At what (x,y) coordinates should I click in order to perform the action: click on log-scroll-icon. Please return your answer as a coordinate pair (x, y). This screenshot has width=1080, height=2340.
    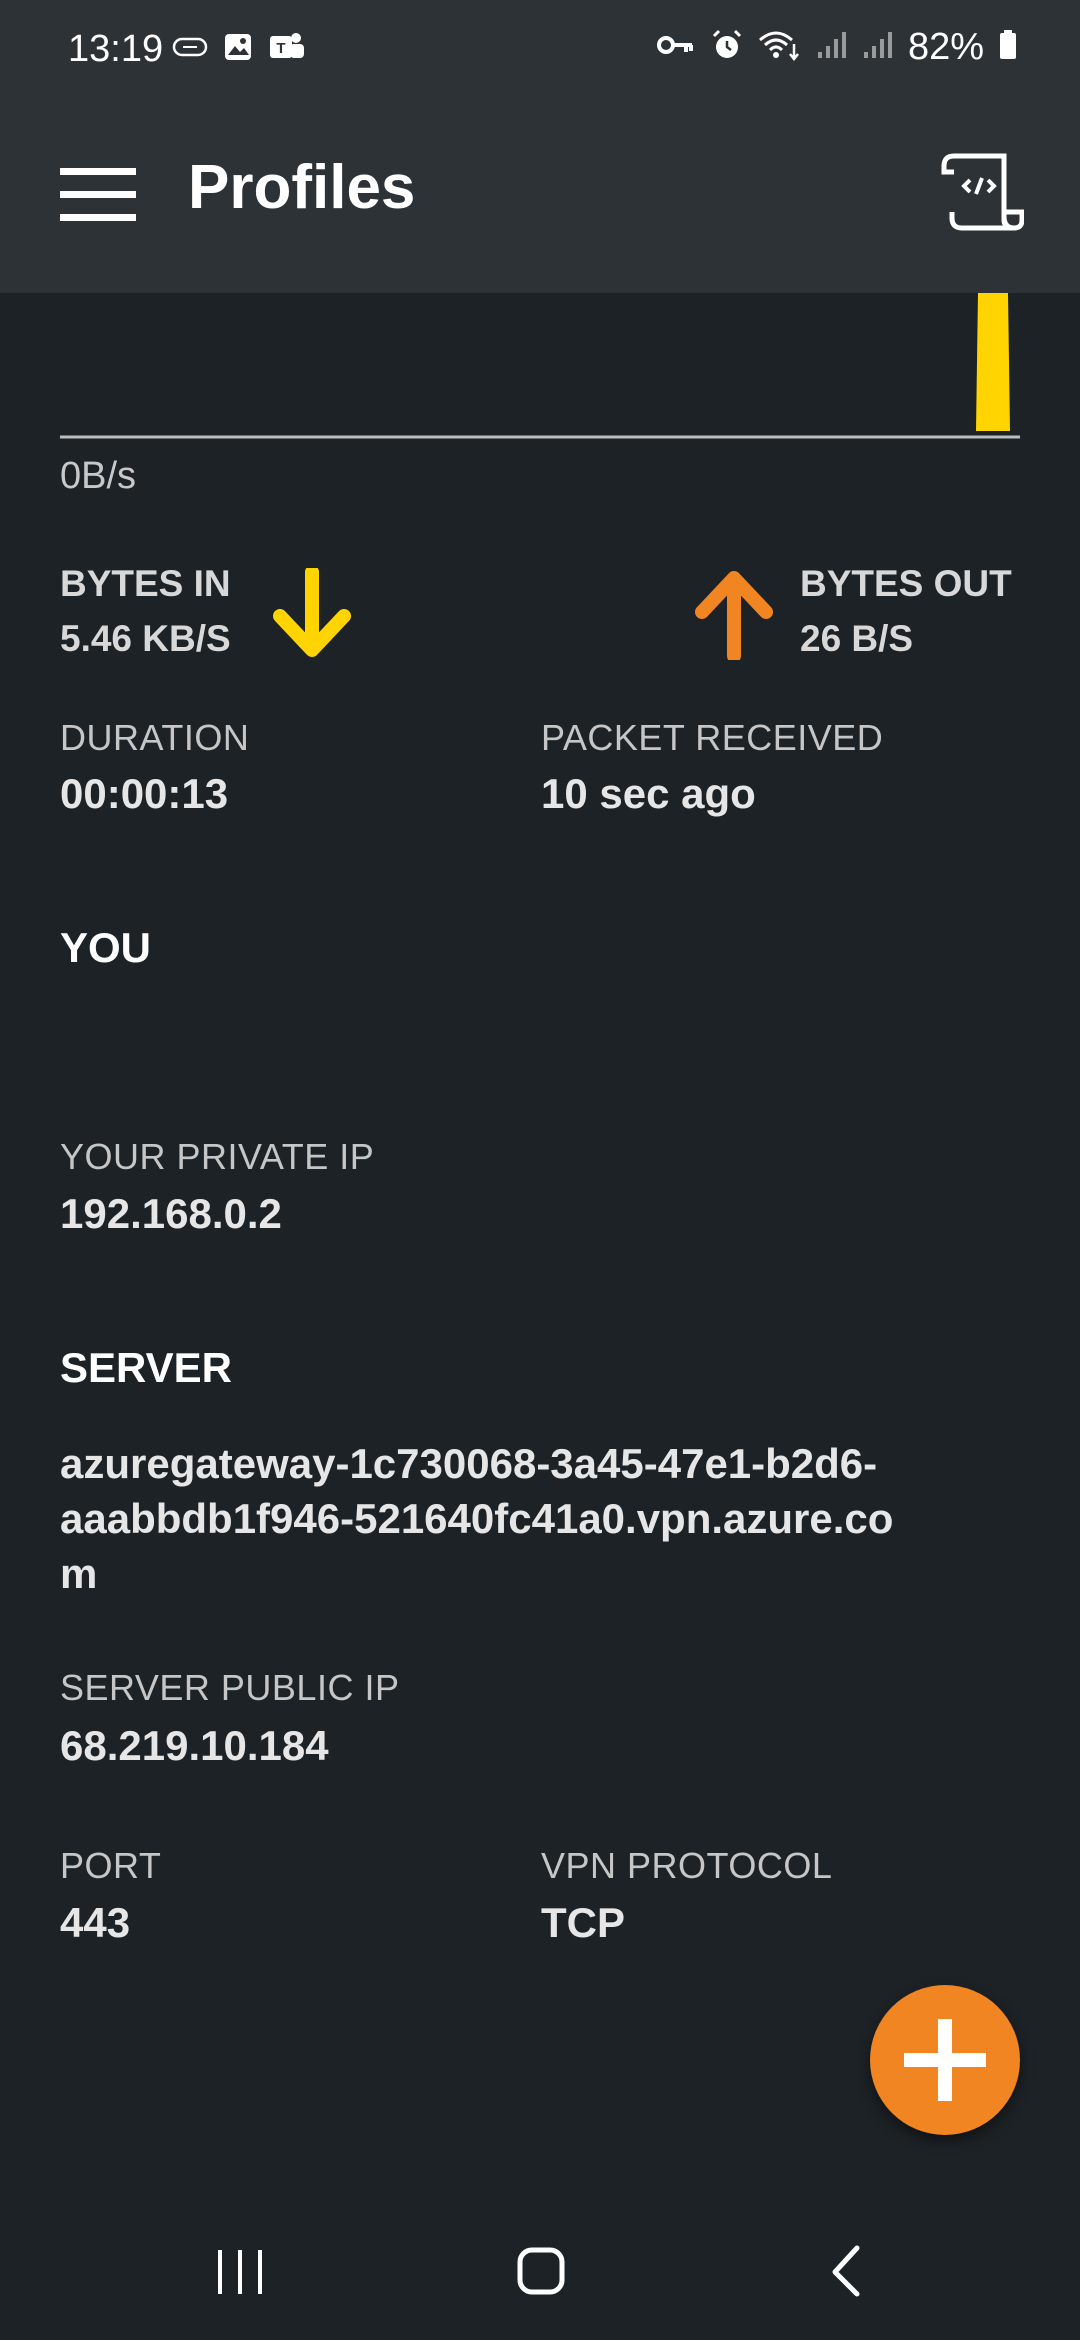
    Looking at the image, I should click on (982, 192).